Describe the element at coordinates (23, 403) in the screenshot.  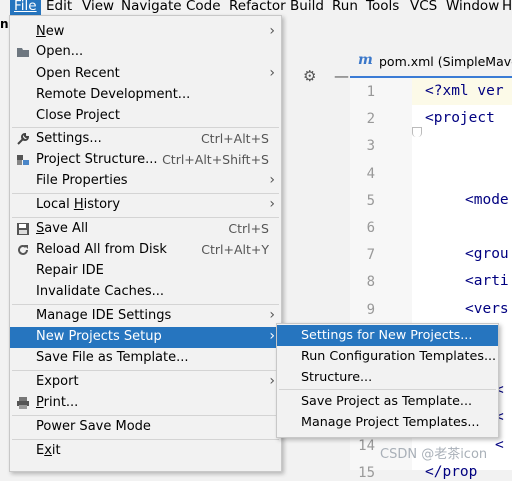
I see `printer-icon` at that location.